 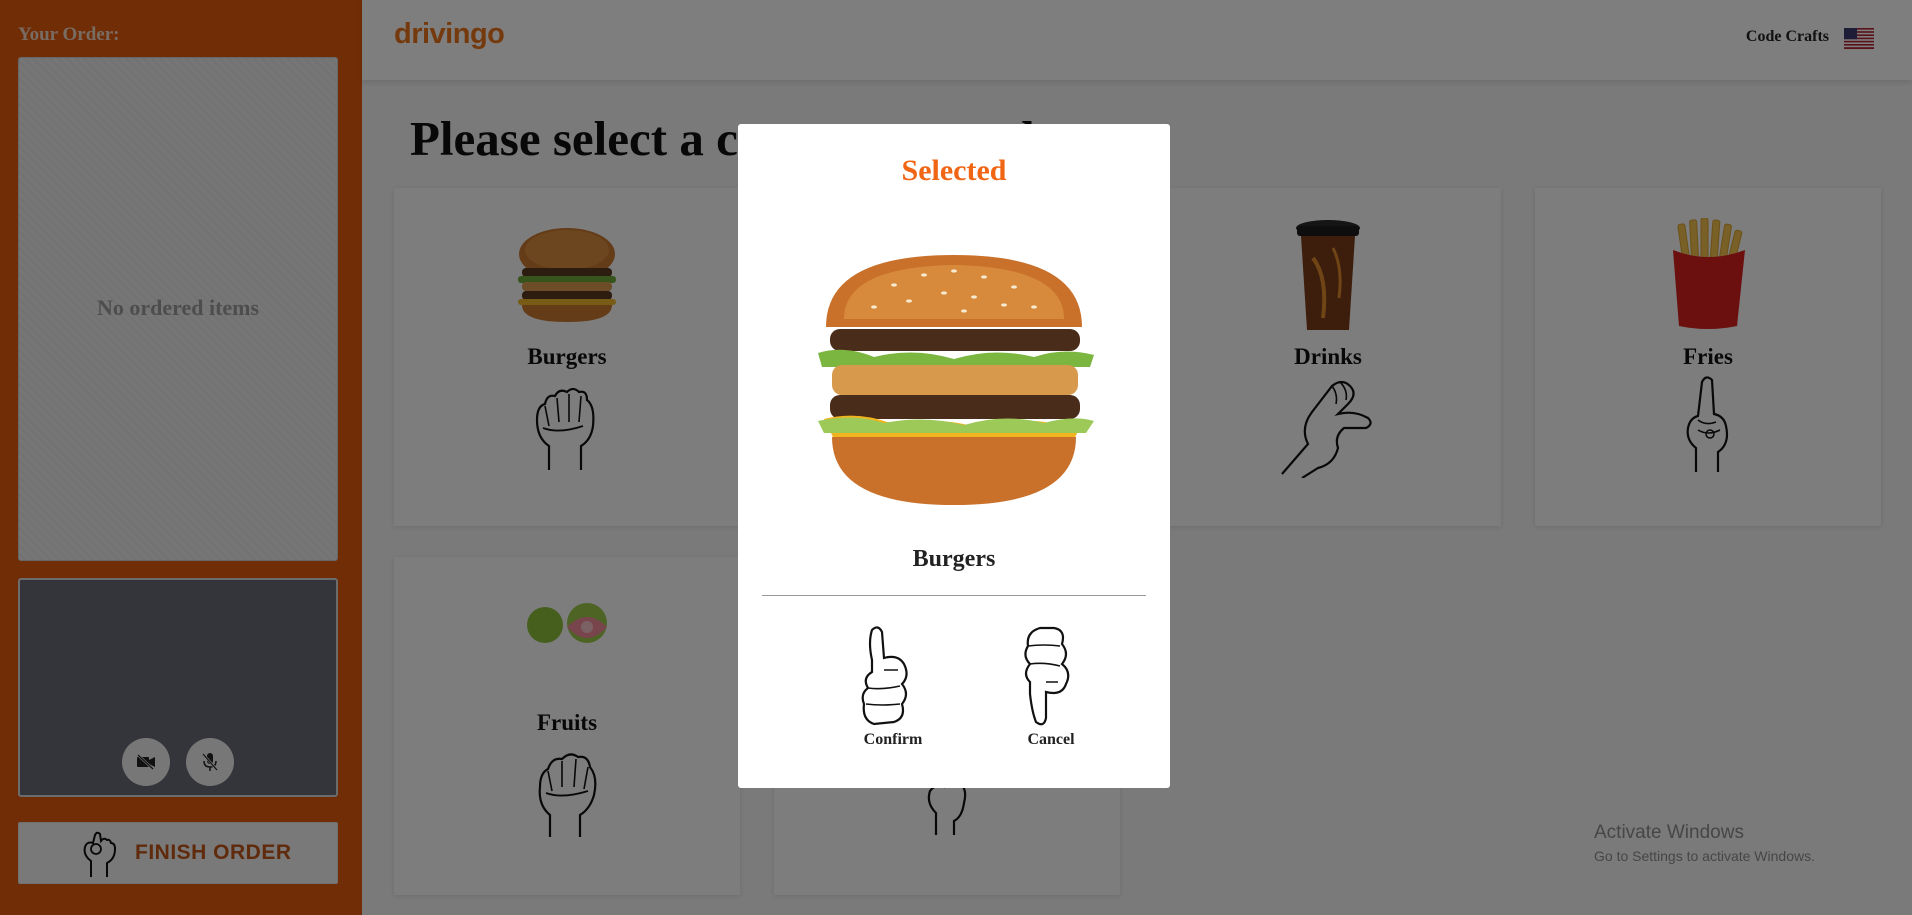 I want to click on modal-divider, so click(x=954, y=595).